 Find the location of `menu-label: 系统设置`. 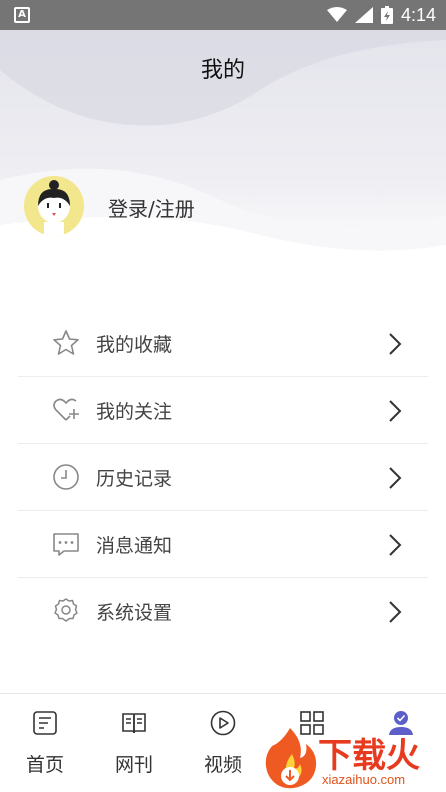

menu-label: 系统设置 is located at coordinates (134, 613).